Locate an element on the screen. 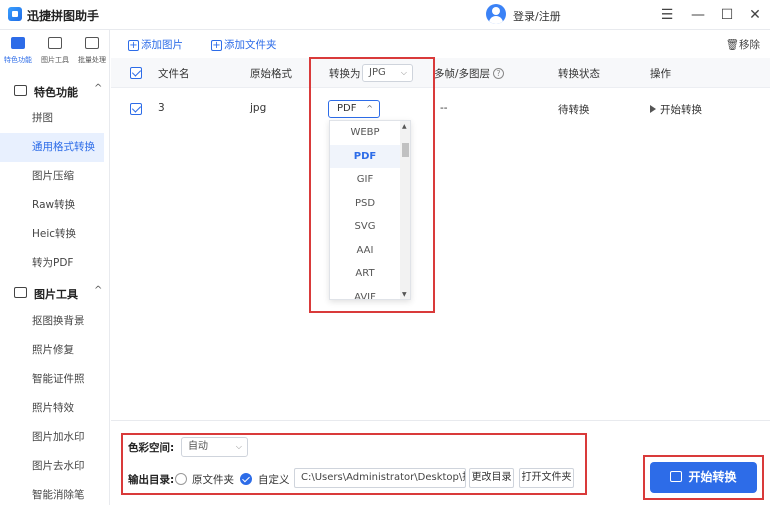  menu-icon: ☰ is located at coordinates (667, 15).